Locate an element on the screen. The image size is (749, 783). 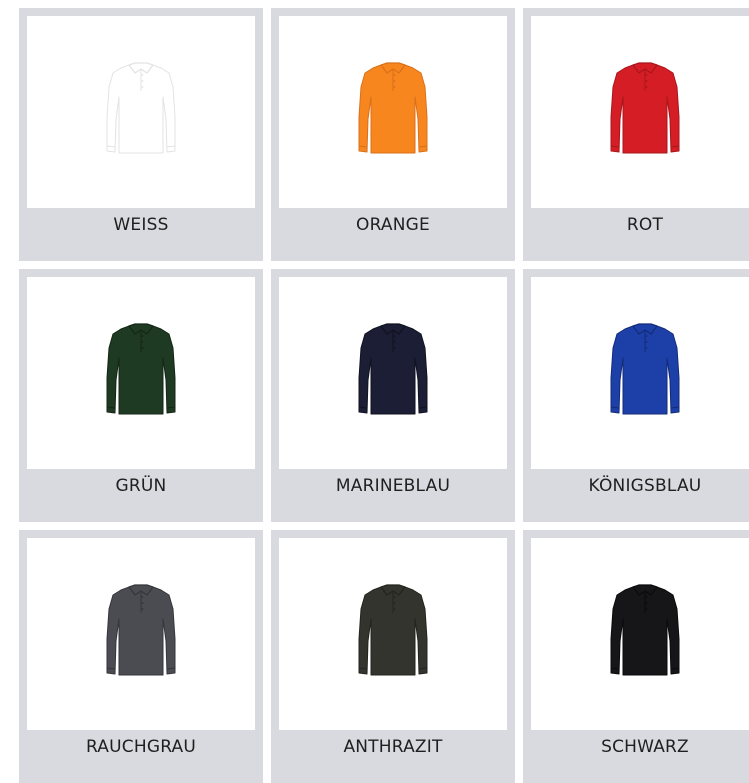
swatch-card-rot: ROT is located at coordinates (636, 134).